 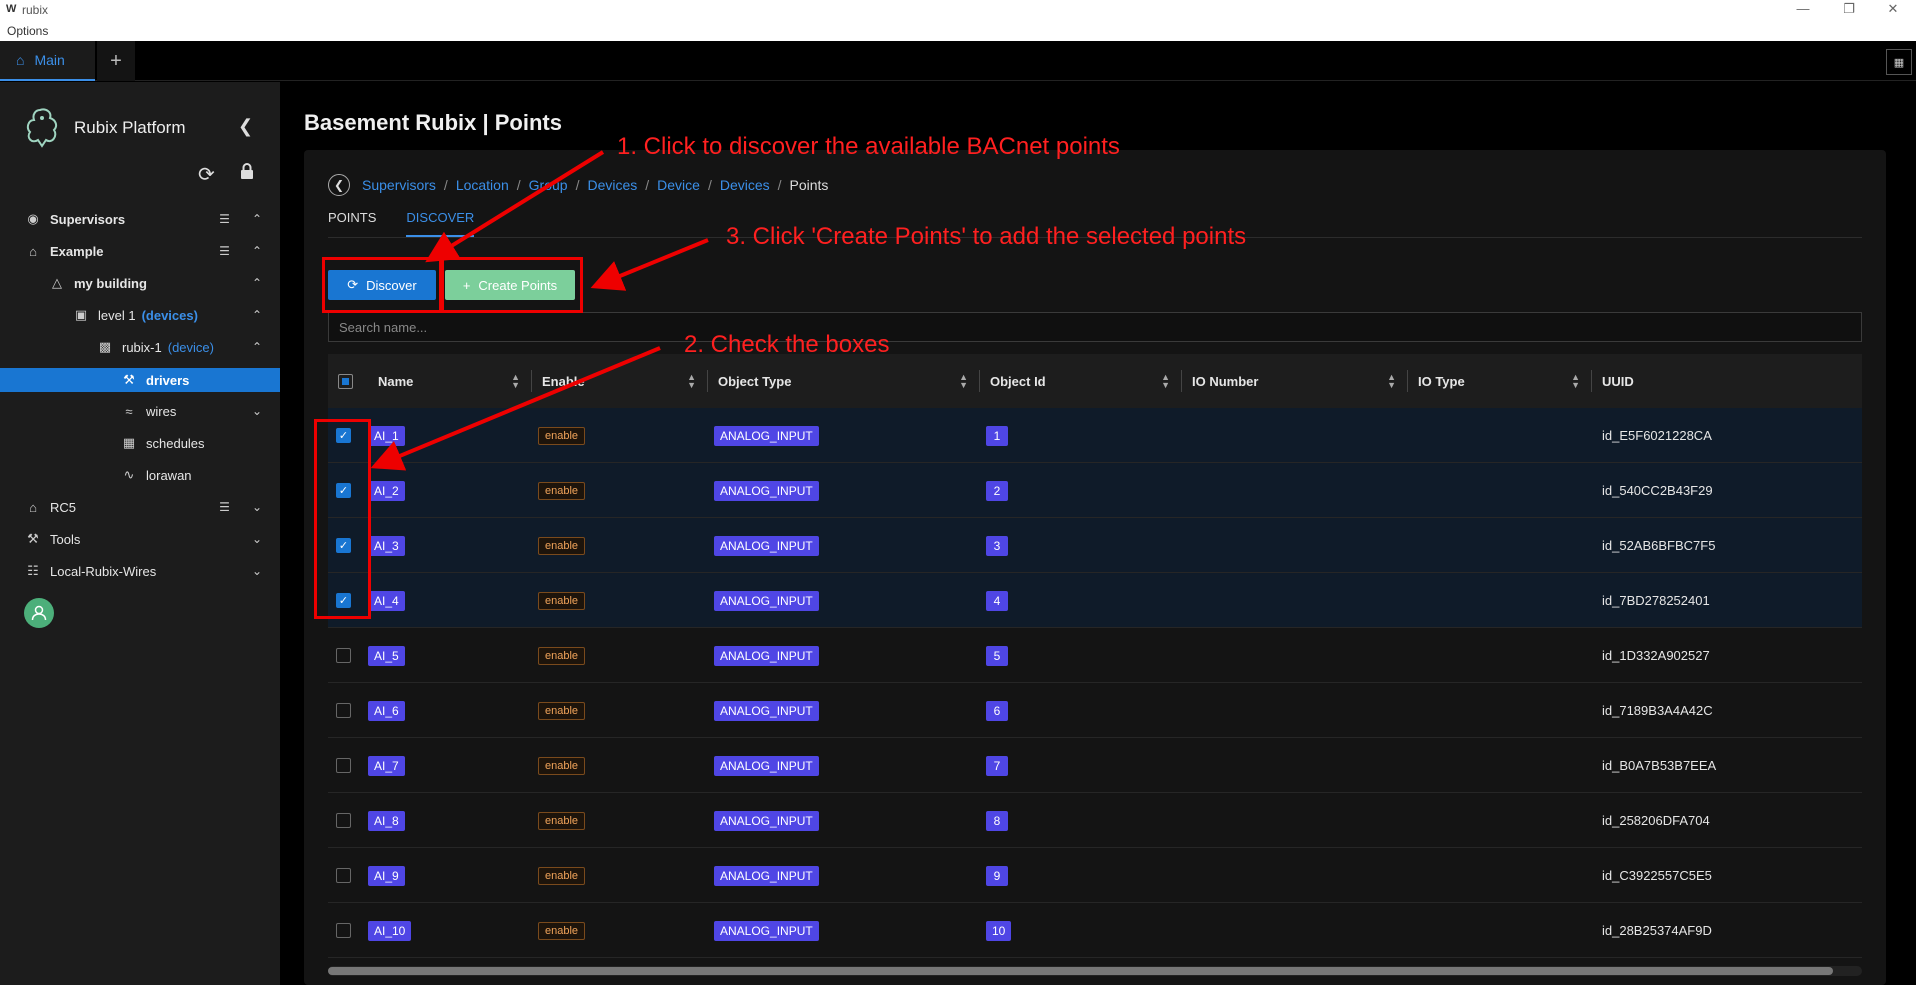 I want to click on column-header-object-type: Object Type ▲ ▼, so click(x=844, y=381).